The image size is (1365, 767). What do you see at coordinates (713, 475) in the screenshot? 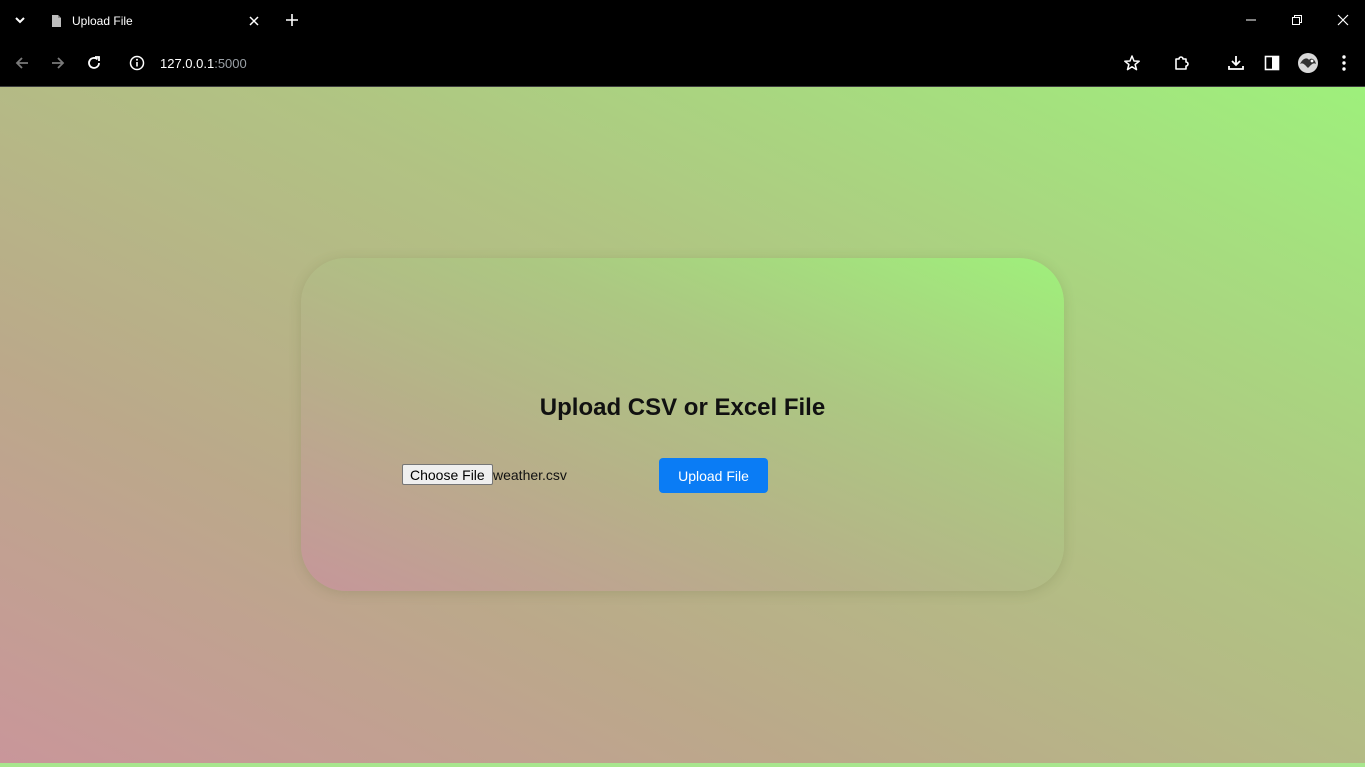
I see `upload-file-button: Upload File` at bounding box center [713, 475].